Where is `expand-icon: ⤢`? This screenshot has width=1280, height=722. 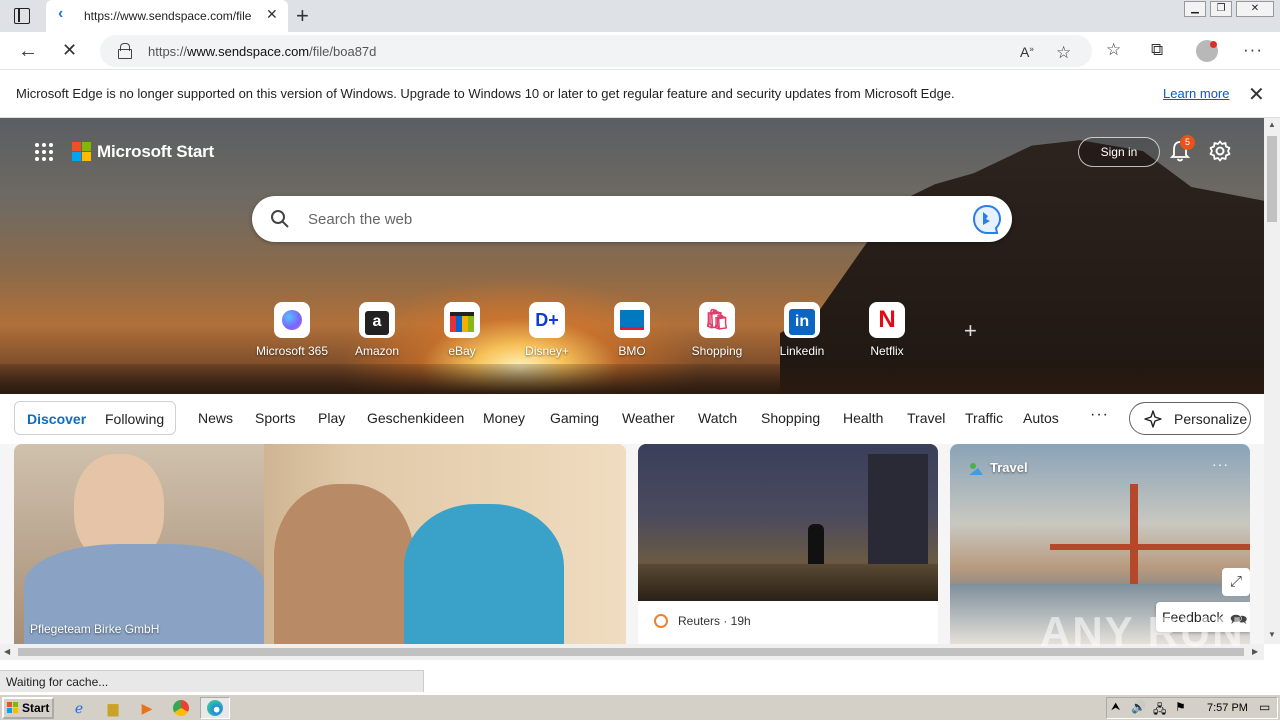 expand-icon: ⤢ is located at coordinates (1236, 582).